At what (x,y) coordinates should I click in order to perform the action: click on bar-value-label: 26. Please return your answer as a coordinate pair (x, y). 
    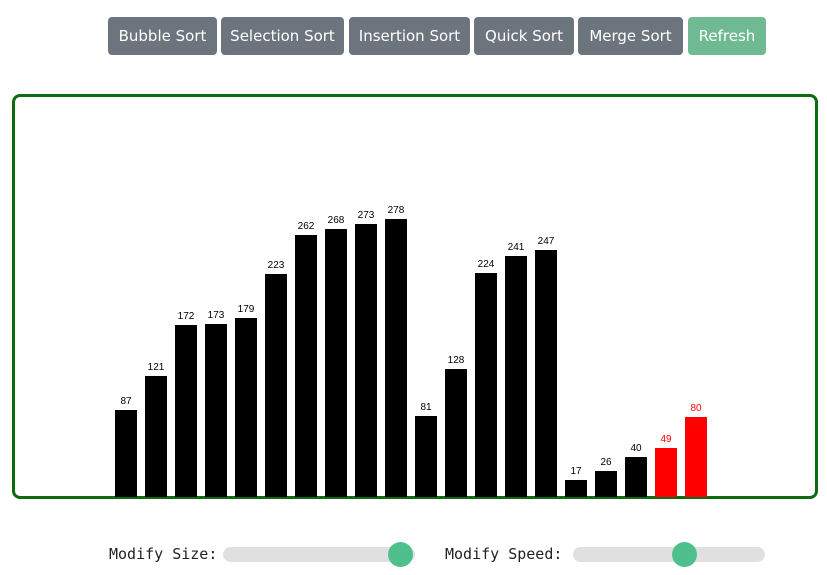
    Looking at the image, I should click on (606, 462).